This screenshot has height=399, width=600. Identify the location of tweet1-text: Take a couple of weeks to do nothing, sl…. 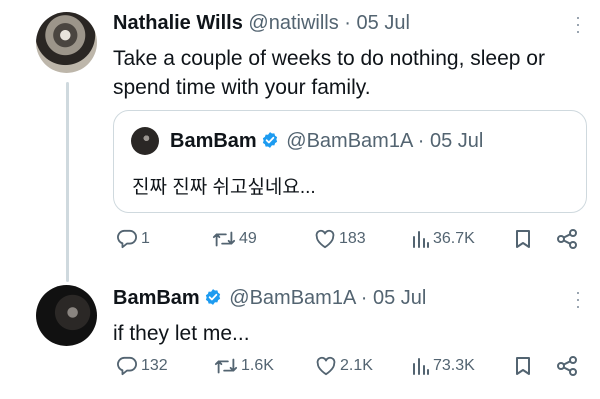
(329, 73).